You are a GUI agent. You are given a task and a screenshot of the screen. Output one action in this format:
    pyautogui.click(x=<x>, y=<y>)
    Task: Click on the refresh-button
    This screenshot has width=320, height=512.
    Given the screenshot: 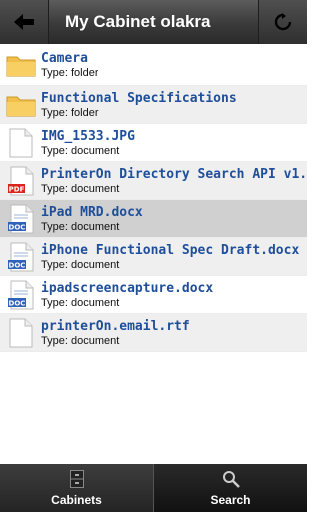 What is the action you would take?
    pyautogui.click(x=282, y=22)
    